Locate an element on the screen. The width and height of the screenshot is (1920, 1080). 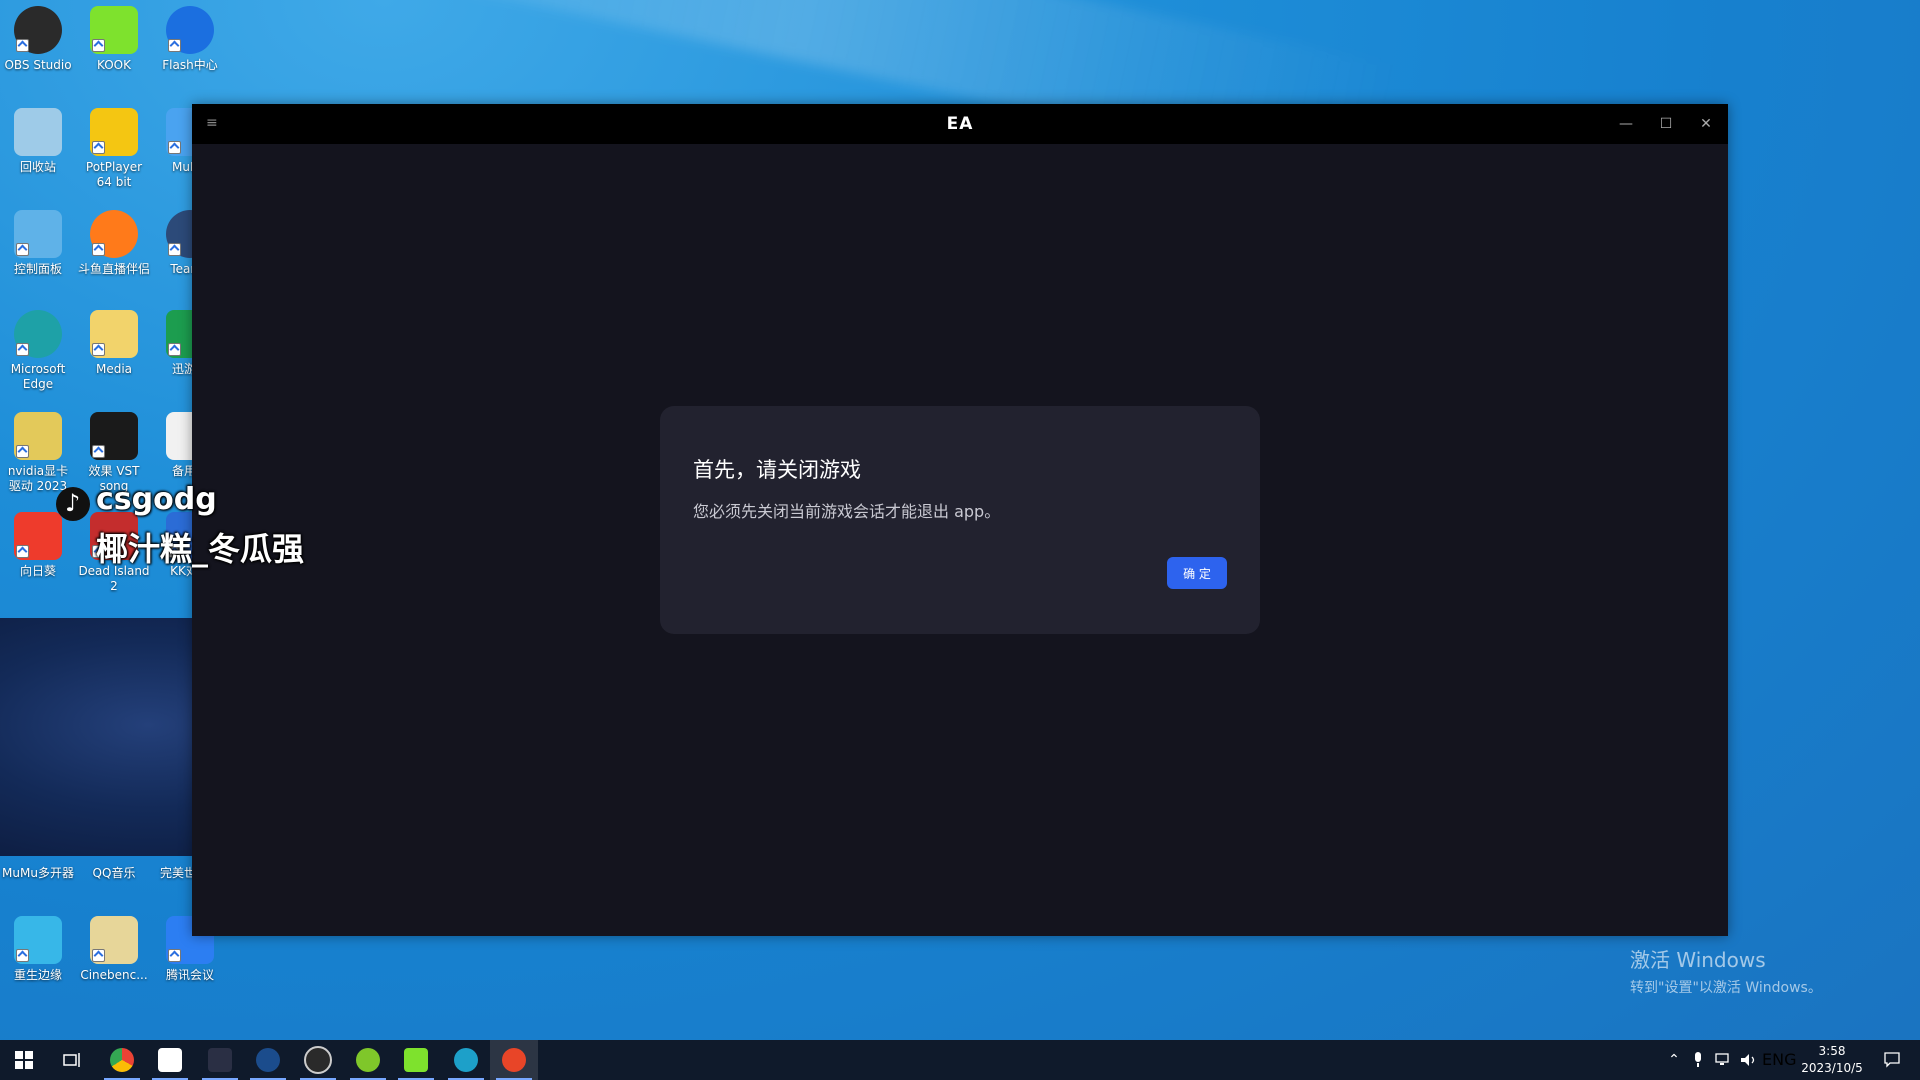
task-view-icon is located at coordinates (71, 1060).